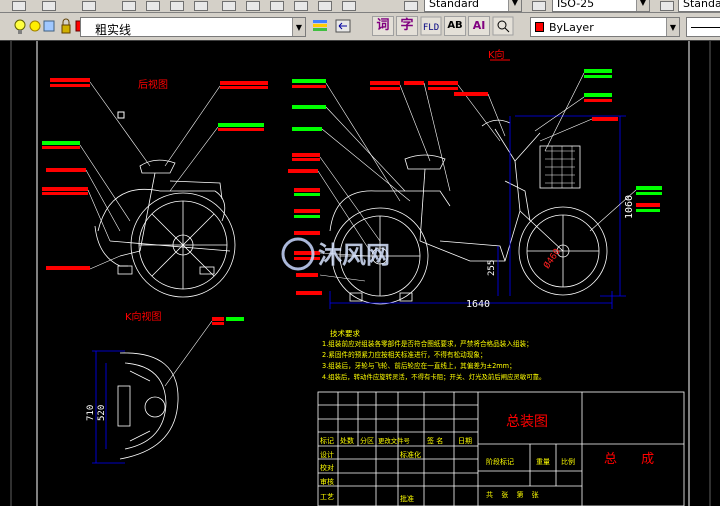 This screenshot has height=506, width=720. Describe the element at coordinates (411, 6) in the screenshot. I see `text-style-icon` at that location.